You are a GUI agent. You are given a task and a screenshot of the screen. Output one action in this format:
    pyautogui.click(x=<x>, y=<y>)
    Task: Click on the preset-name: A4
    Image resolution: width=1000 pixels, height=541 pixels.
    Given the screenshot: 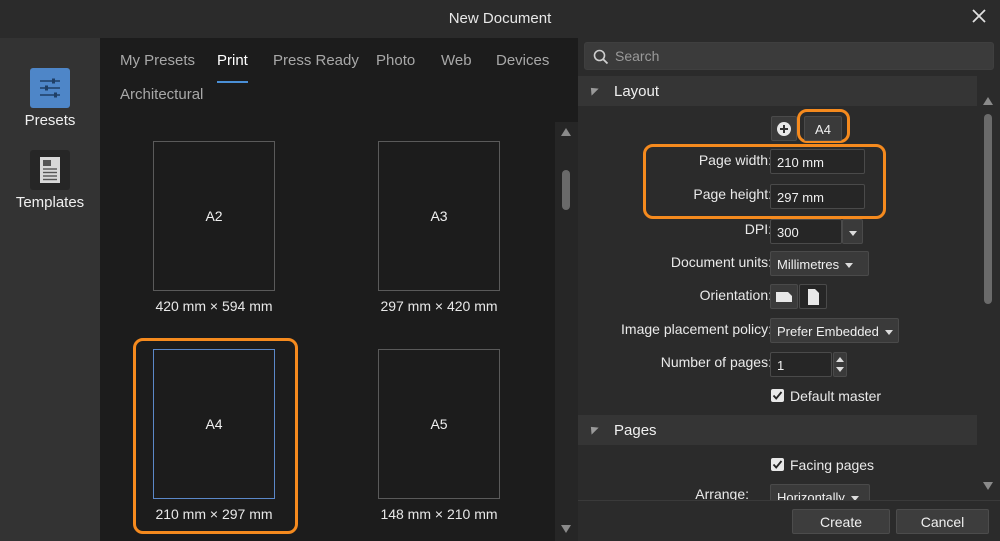 What is the action you would take?
    pyautogui.click(x=214, y=424)
    